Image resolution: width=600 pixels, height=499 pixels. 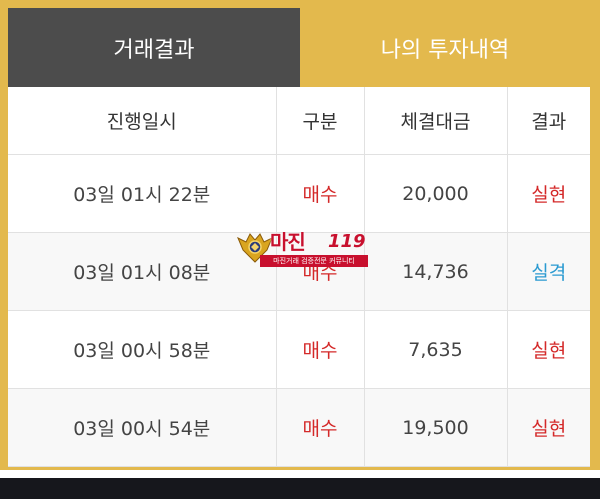 I want to click on tab-trade-result: 거래결과, so click(x=154, y=47).